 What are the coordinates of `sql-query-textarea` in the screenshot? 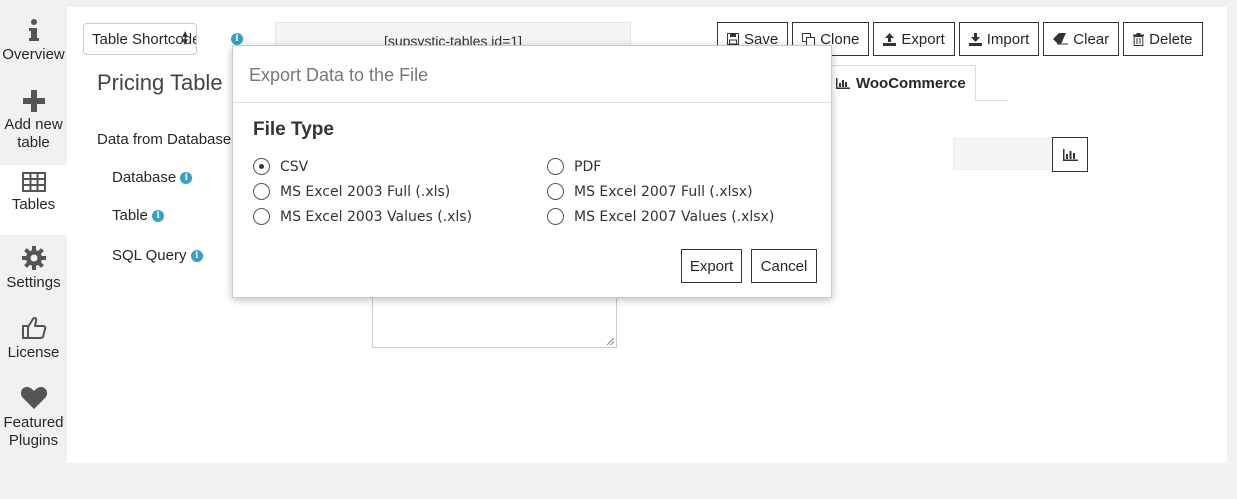 It's located at (494, 320).